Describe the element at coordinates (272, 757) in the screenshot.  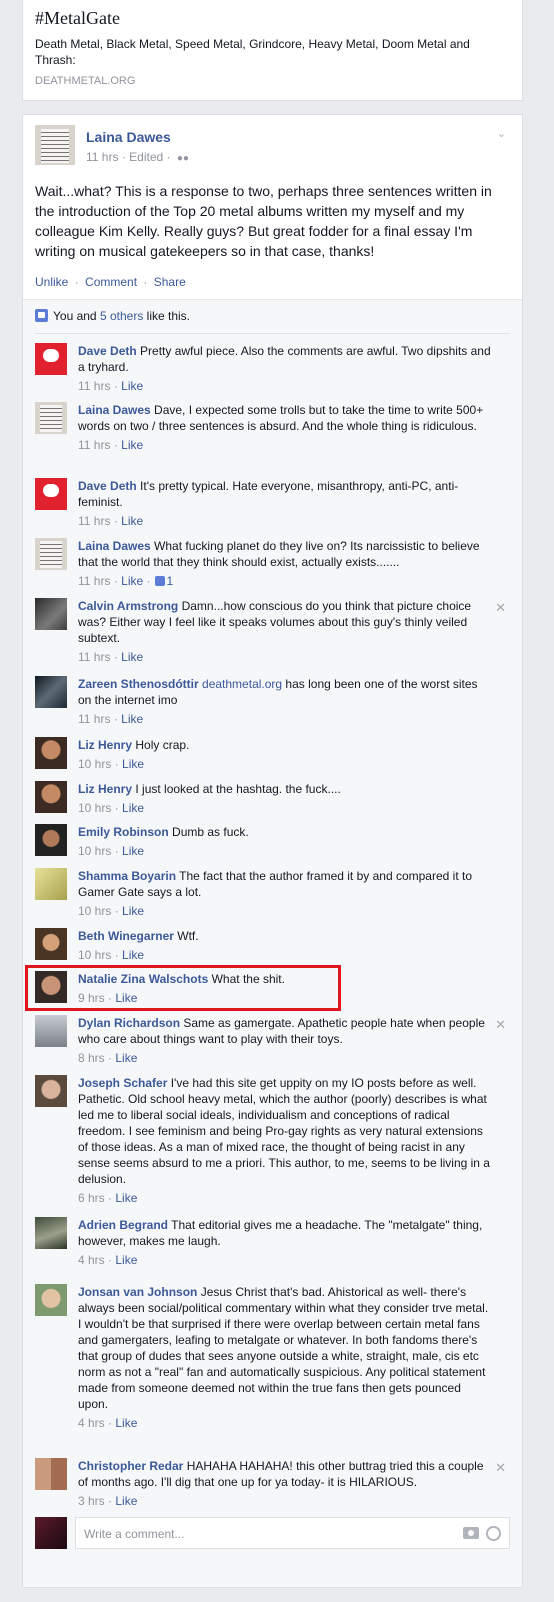
I see `comment: Liz Henry Holy crap. 10 hrs · Like` at that location.